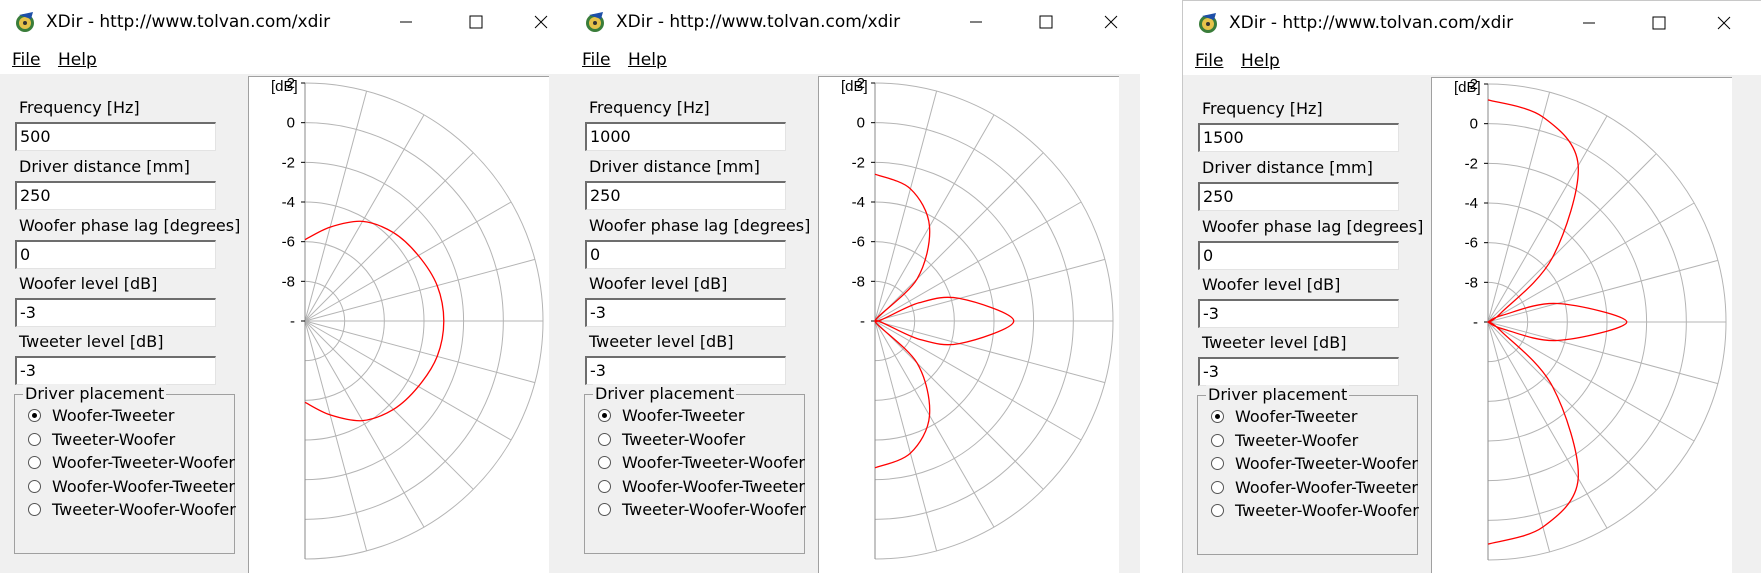  I want to click on placement-option-label: Tweeter-Woofer-Woofer, so click(144, 509).